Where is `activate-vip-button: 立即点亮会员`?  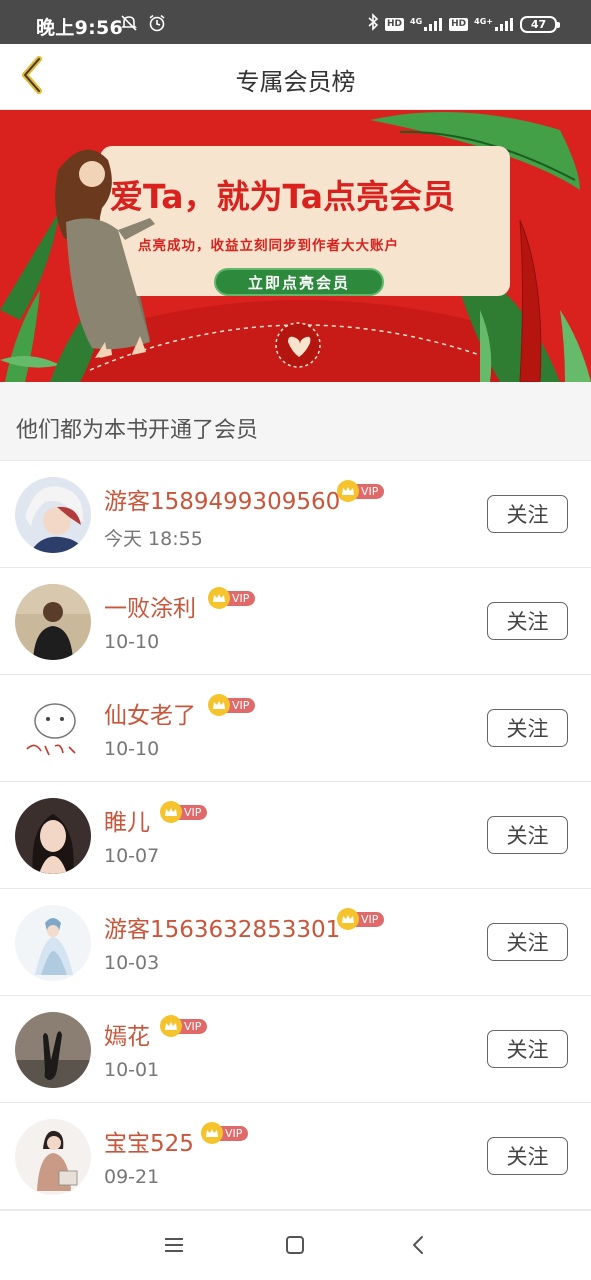
activate-vip-button: 立即点亮会员 is located at coordinates (299, 282).